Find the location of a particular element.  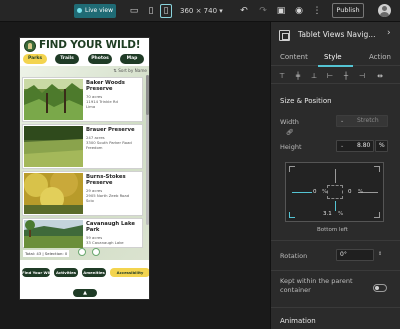

left-offset-unit: % is located at coordinates (324, 192).